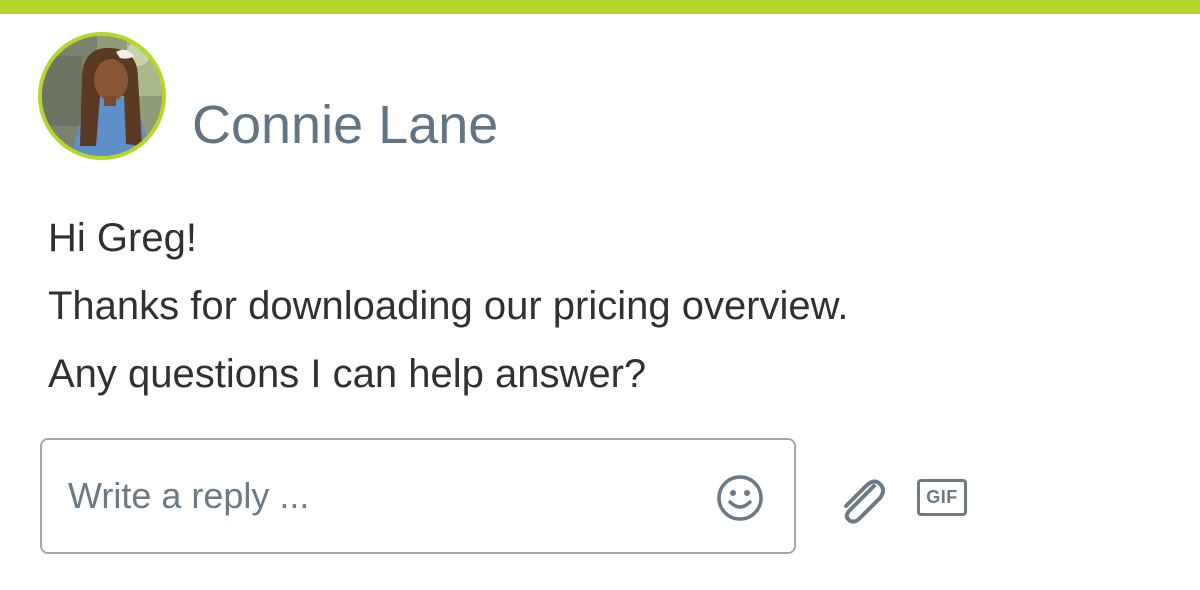  I want to click on paperclip-icon, so click(864, 501).